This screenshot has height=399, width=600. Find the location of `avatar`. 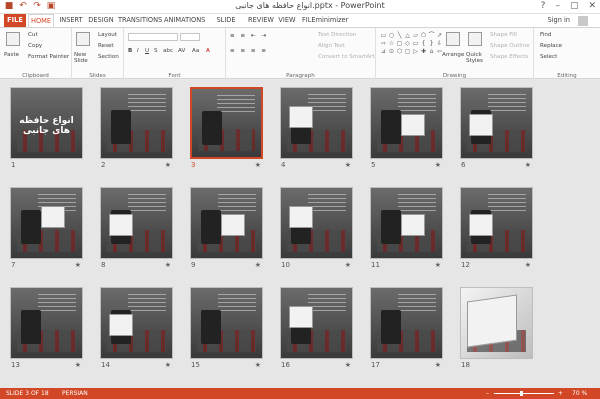

avatar is located at coordinates (583, 21).